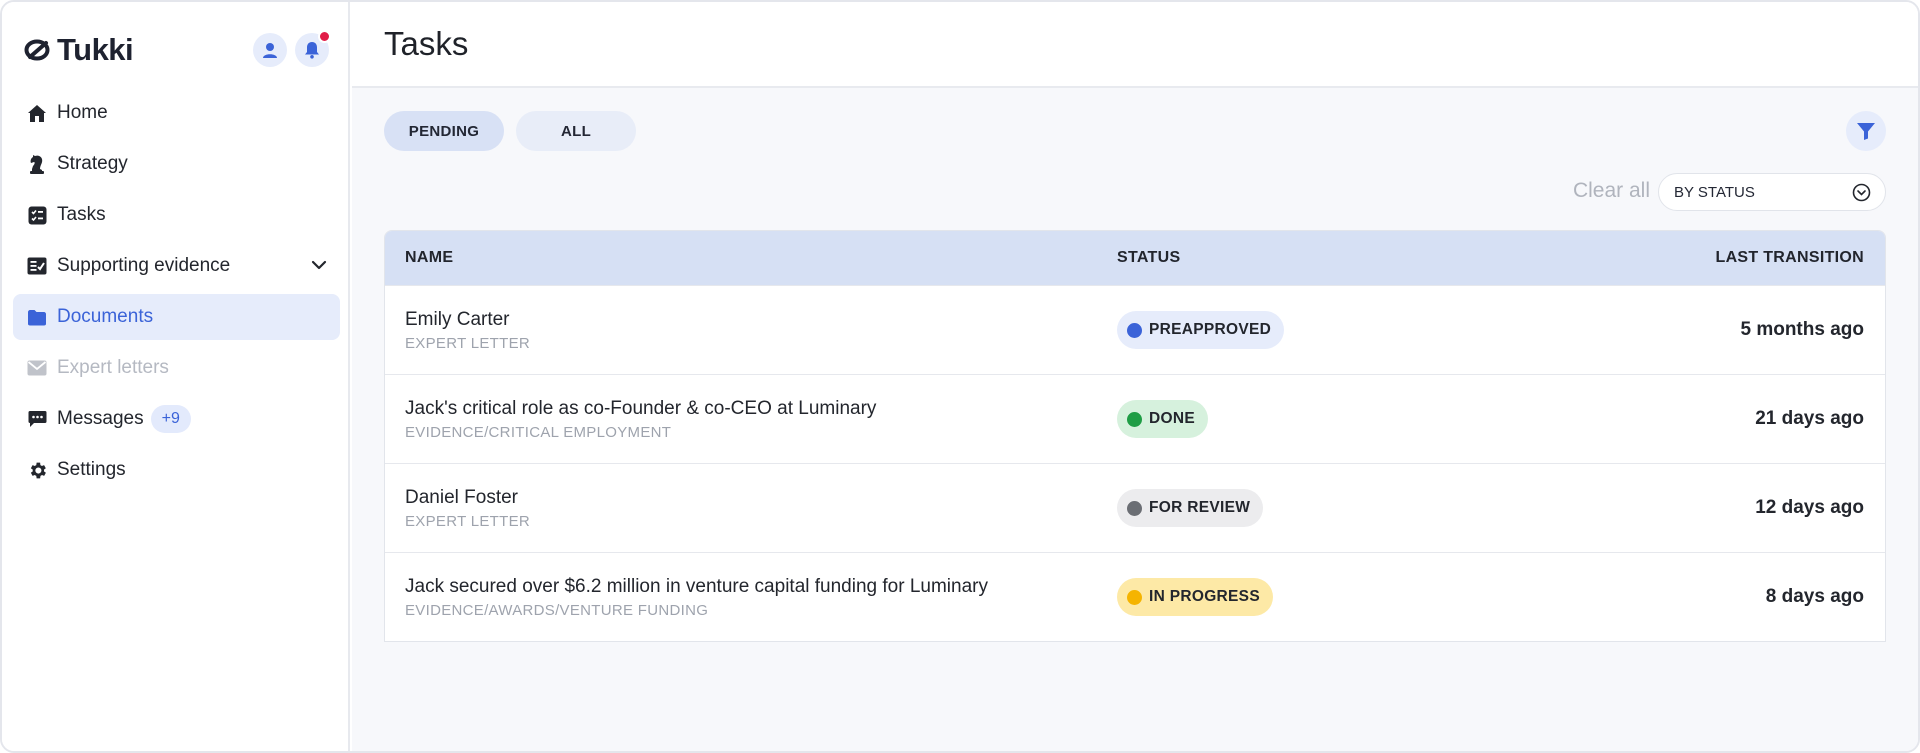 The height and width of the screenshot is (753, 1920). I want to click on last-transition: 8 days ago, so click(1814, 596).